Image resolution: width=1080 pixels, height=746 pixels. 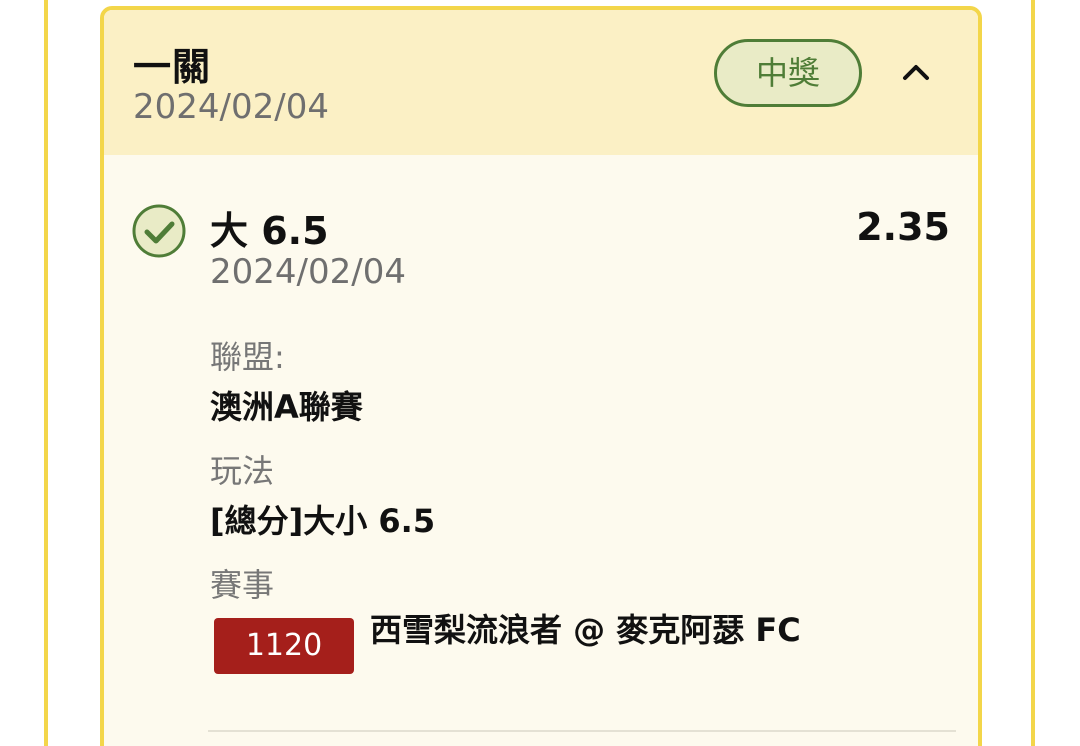 What do you see at coordinates (585, 630) in the screenshot?
I see `match-name: 西雪梨流浪者 @ 麥克阿瑟 FC` at bounding box center [585, 630].